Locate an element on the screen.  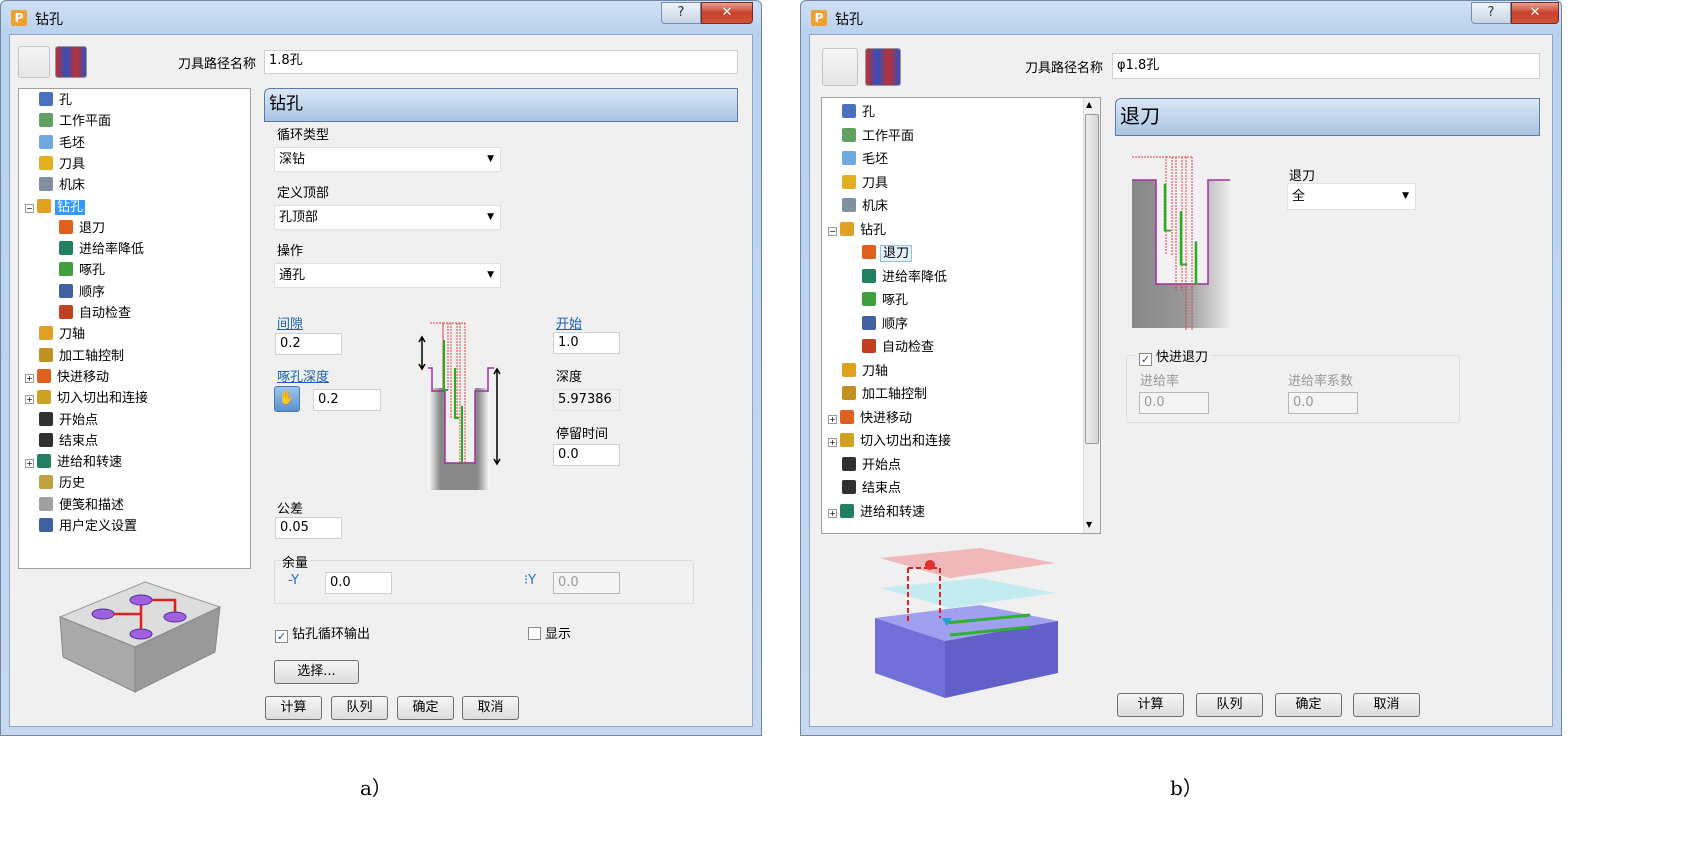
dwell-time-input: 0.0 is located at coordinates (586, 455).